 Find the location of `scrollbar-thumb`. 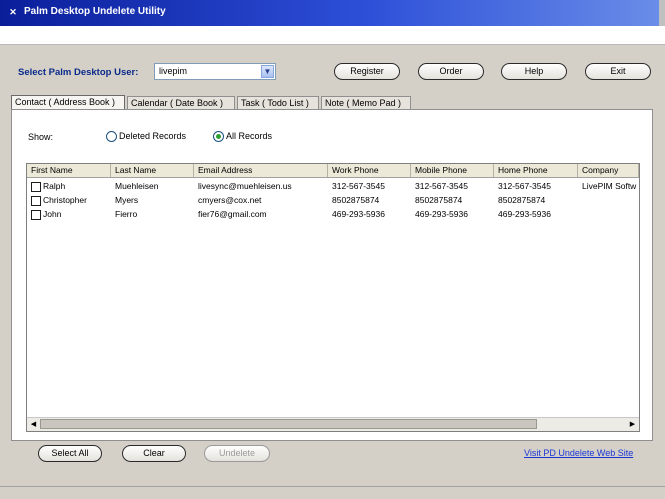

scrollbar-thumb is located at coordinates (288, 424).